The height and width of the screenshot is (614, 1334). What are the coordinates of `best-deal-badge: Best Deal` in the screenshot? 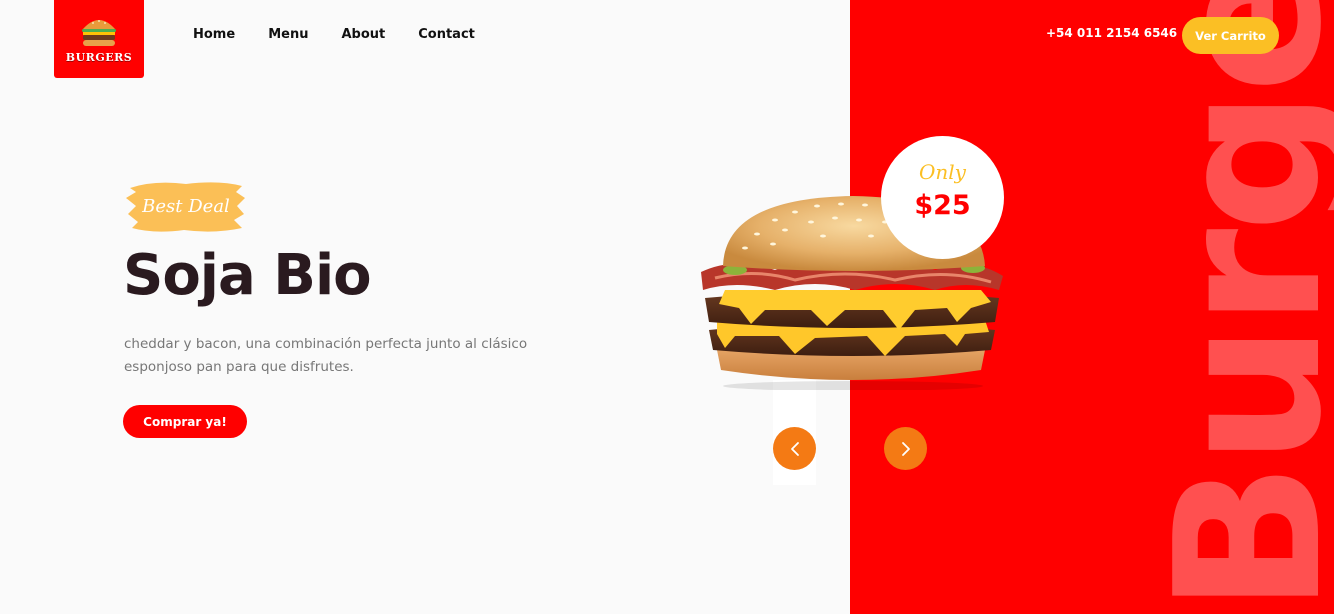 It's located at (186, 206).